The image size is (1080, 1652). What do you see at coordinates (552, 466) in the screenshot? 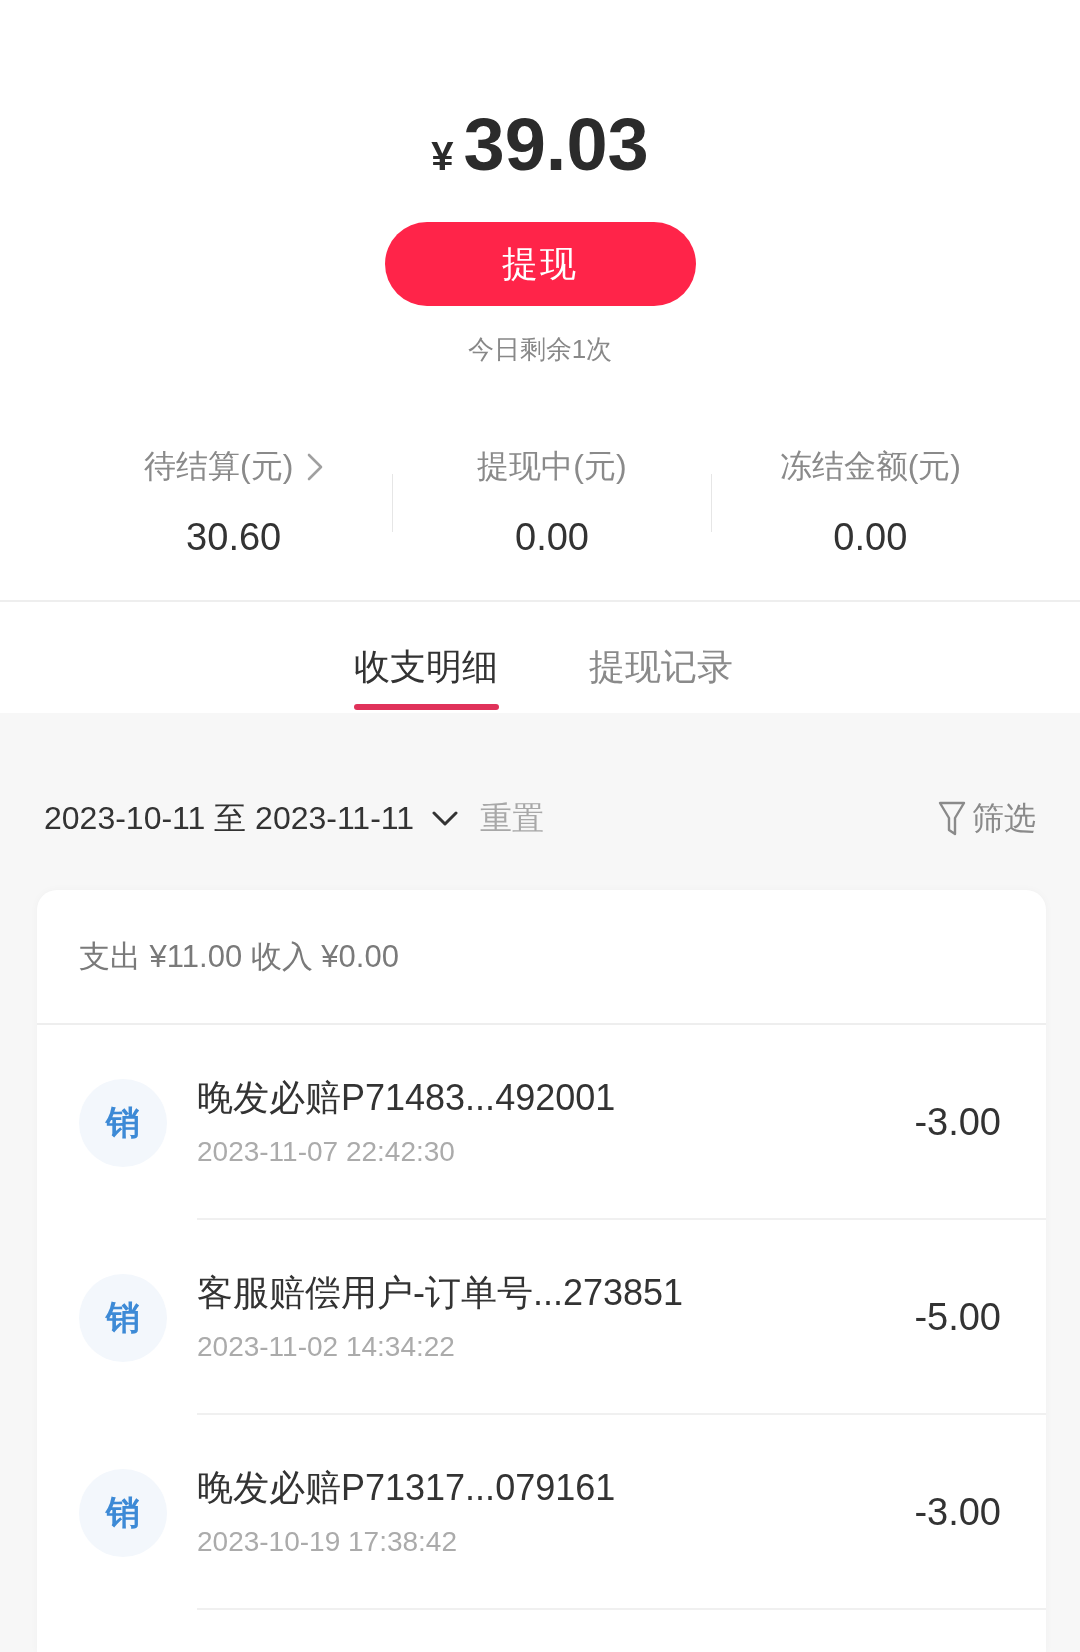
I see `stat-label: 提现中(元)` at bounding box center [552, 466].